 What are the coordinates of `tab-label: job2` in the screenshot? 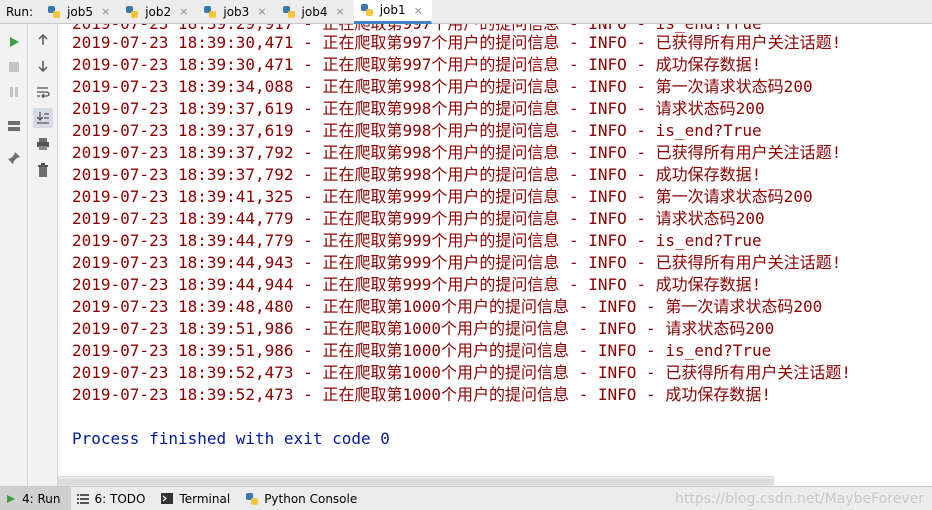 It's located at (158, 11).